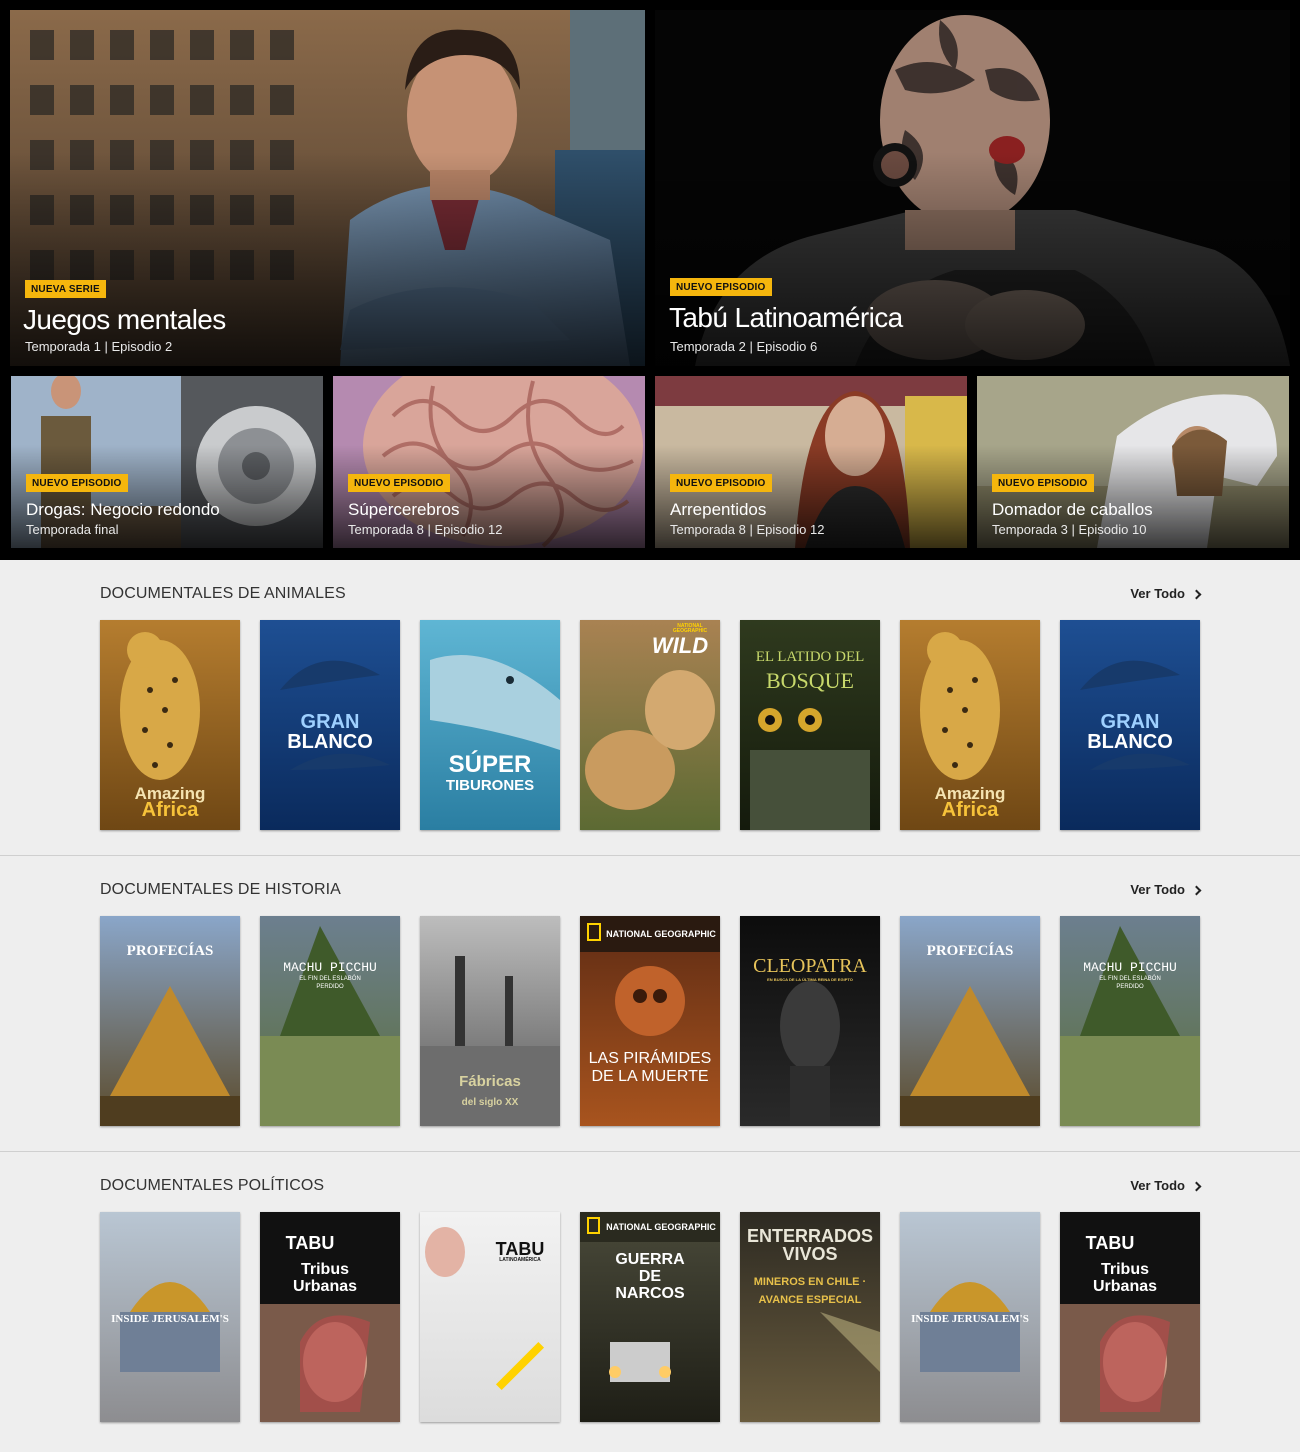 The image size is (1300, 1452). I want to click on episode-title: Arrepentidos, so click(718, 509).